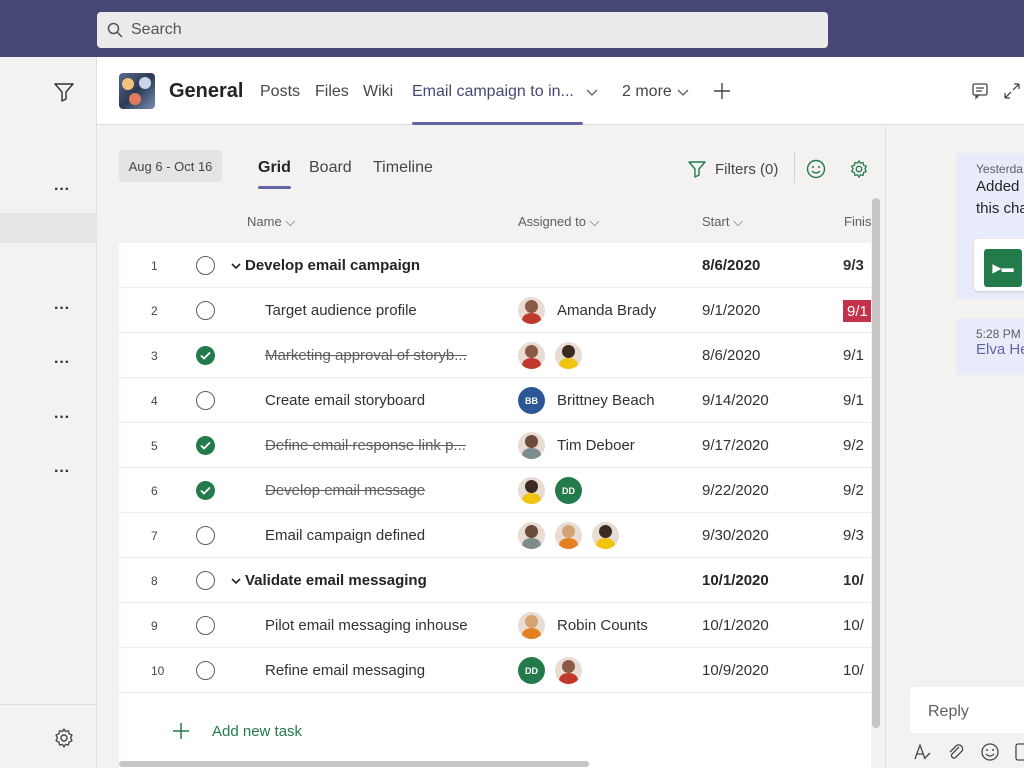 This screenshot has height=768, width=1024. What do you see at coordinates (586, 400) in the screenshot?
I see `assignees-cell: BB Brittney Beach` at bounding box center [586, 400].